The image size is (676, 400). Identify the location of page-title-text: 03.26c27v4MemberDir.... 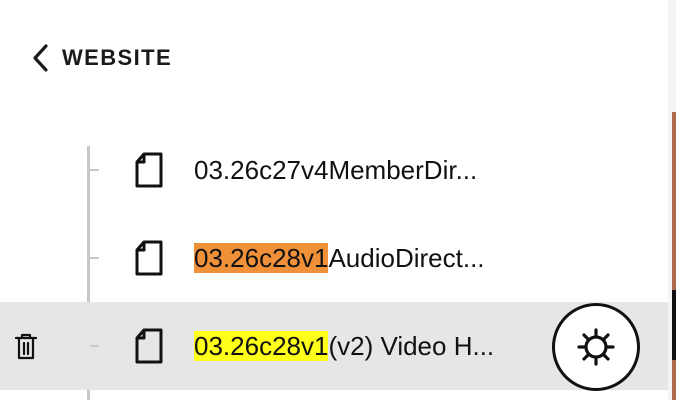
(336, 170).